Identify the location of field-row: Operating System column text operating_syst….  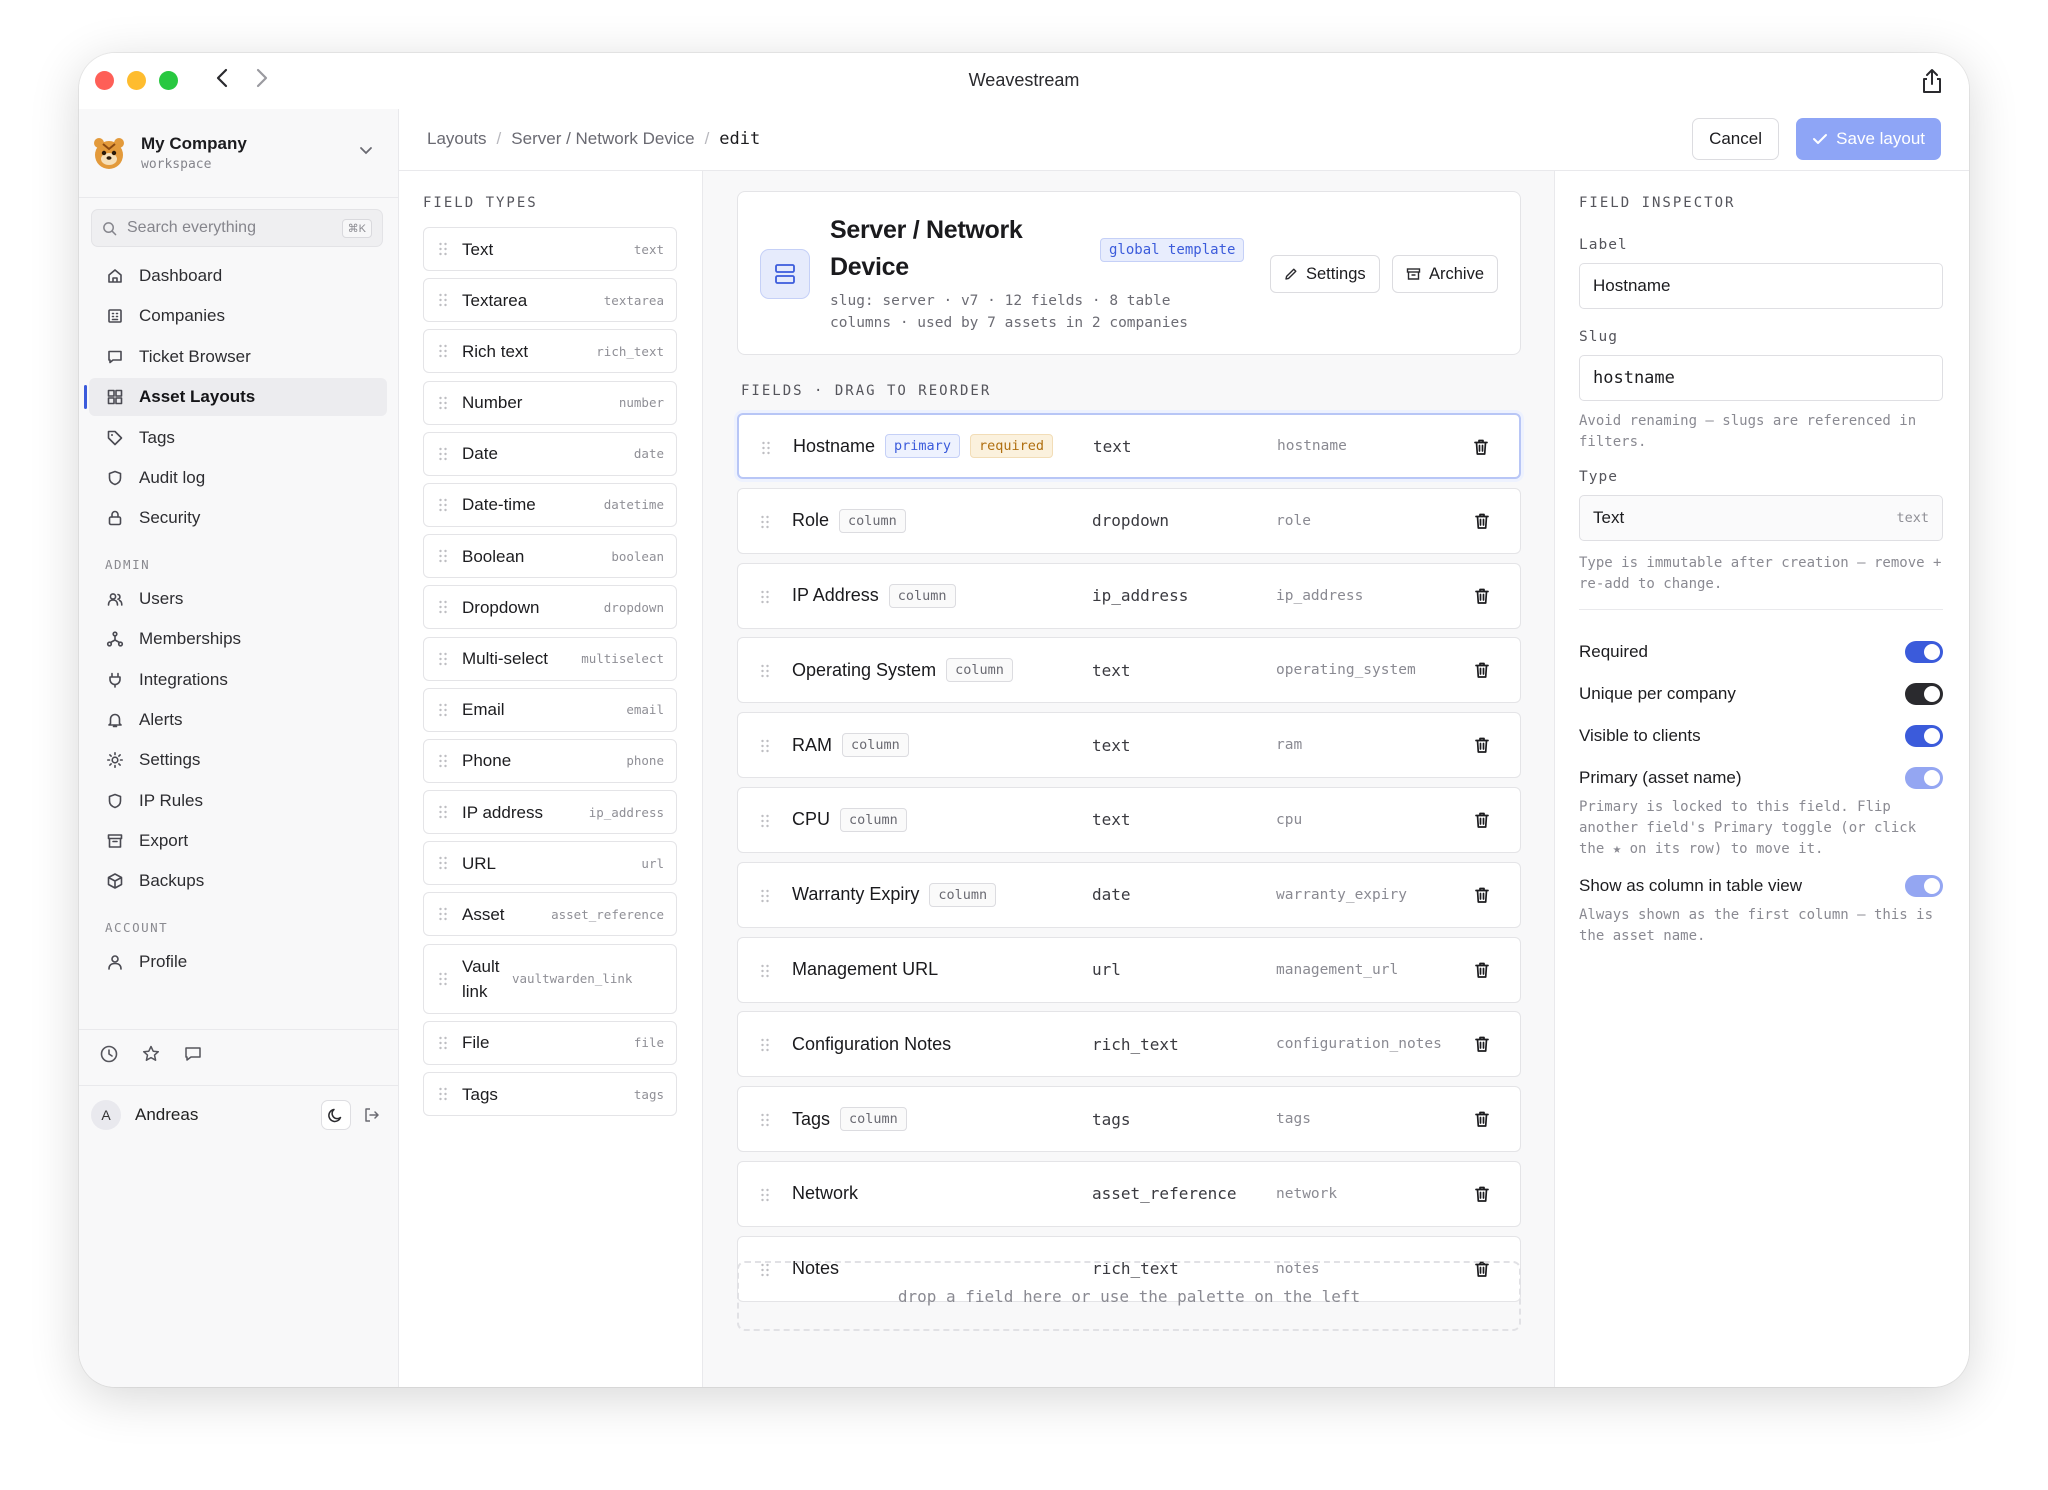
(1129, 670).